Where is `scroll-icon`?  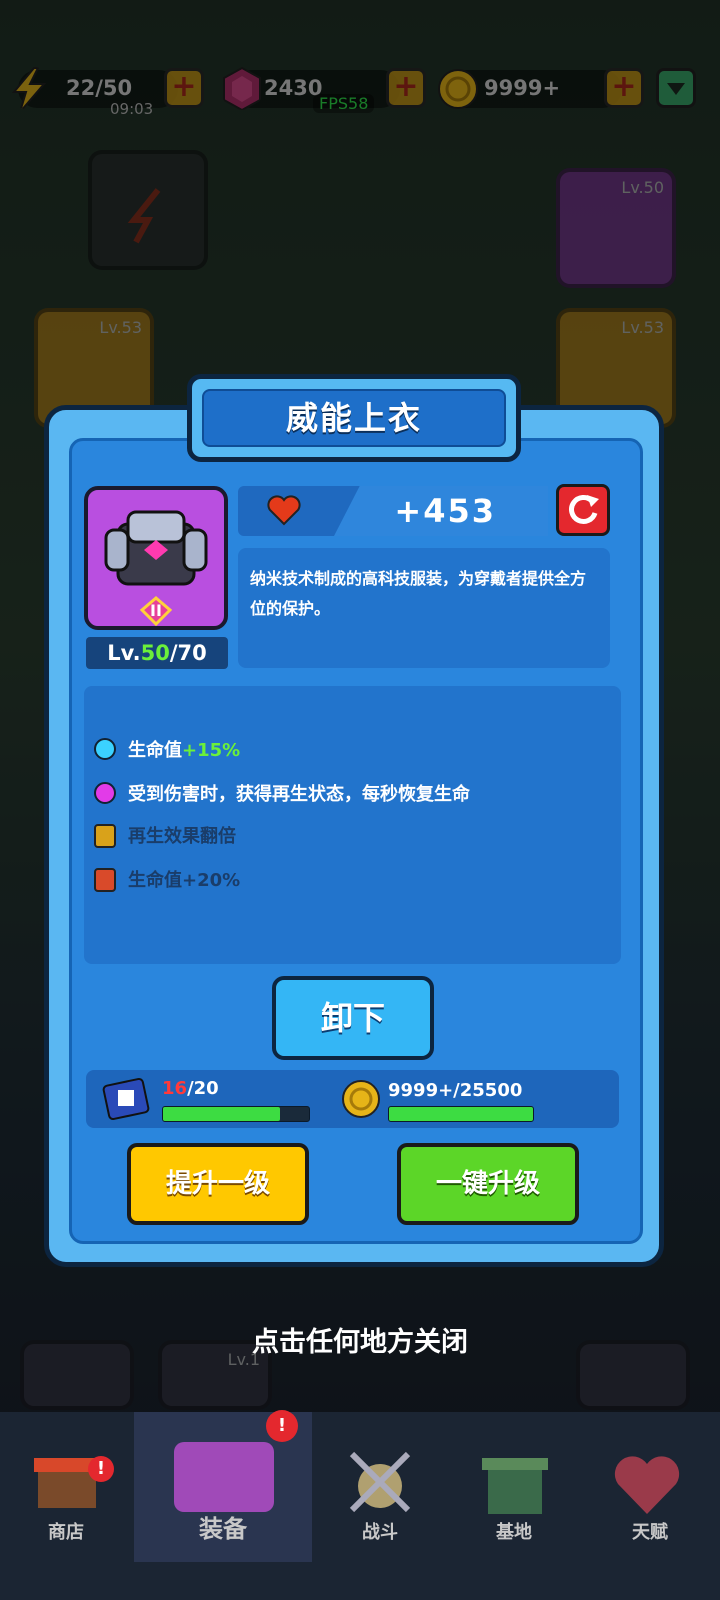
scroll-icon is located at coordinates (126, 1099).